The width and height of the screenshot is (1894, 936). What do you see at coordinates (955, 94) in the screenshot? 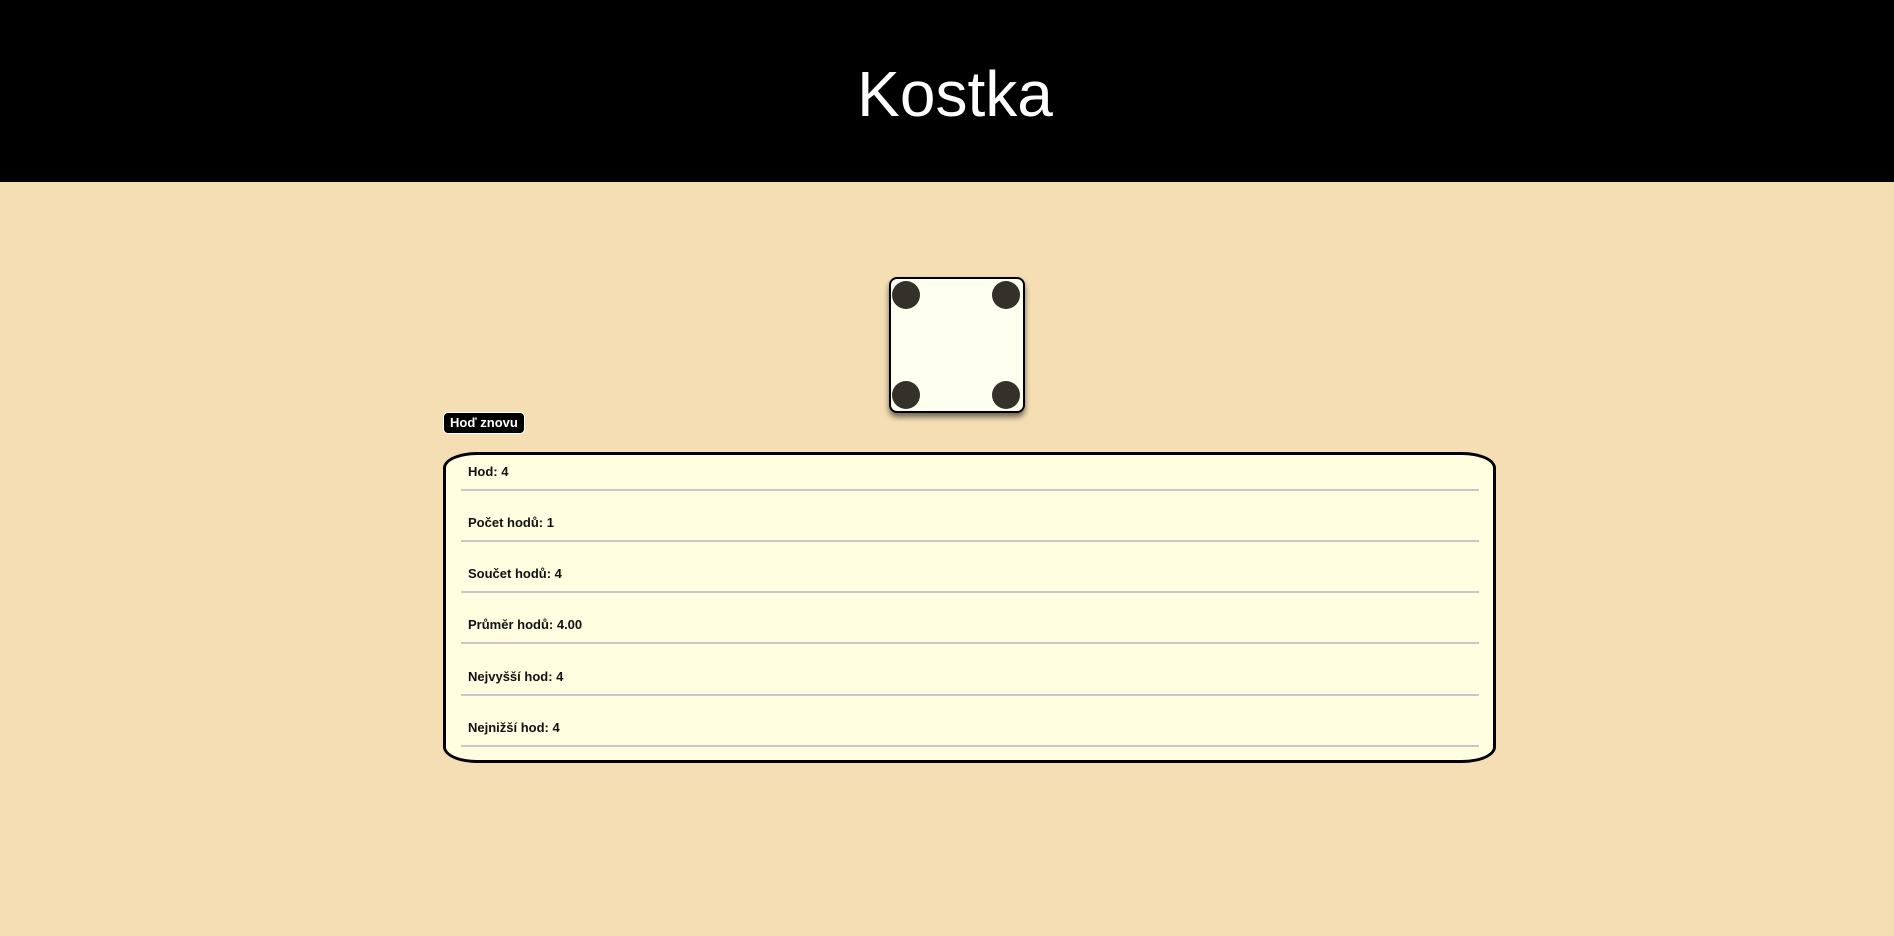
I see `page-title: Kostka` at bounding box center [955, 94].